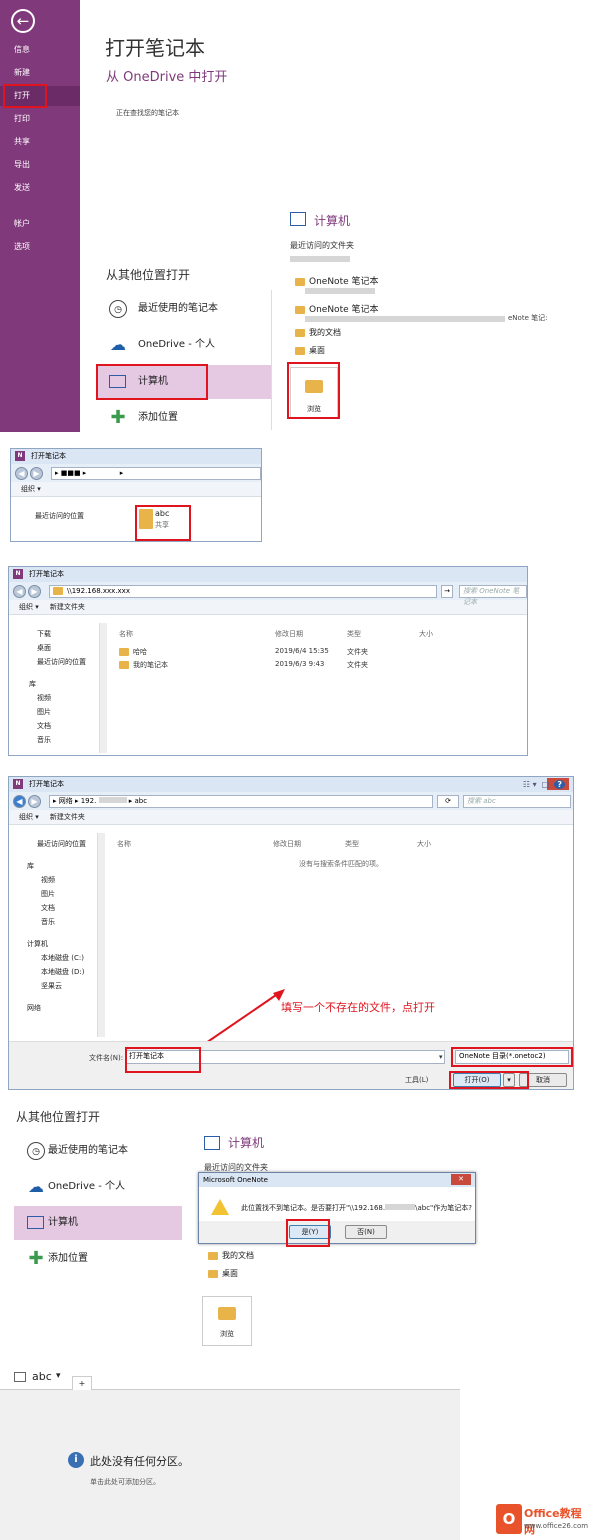 The width and height of the screenshot is (596, 1540). What do you see at coordinates (82, 1383) in the screenshot?
I see `add-section-tab: +` at bounding box center [82, 1383].